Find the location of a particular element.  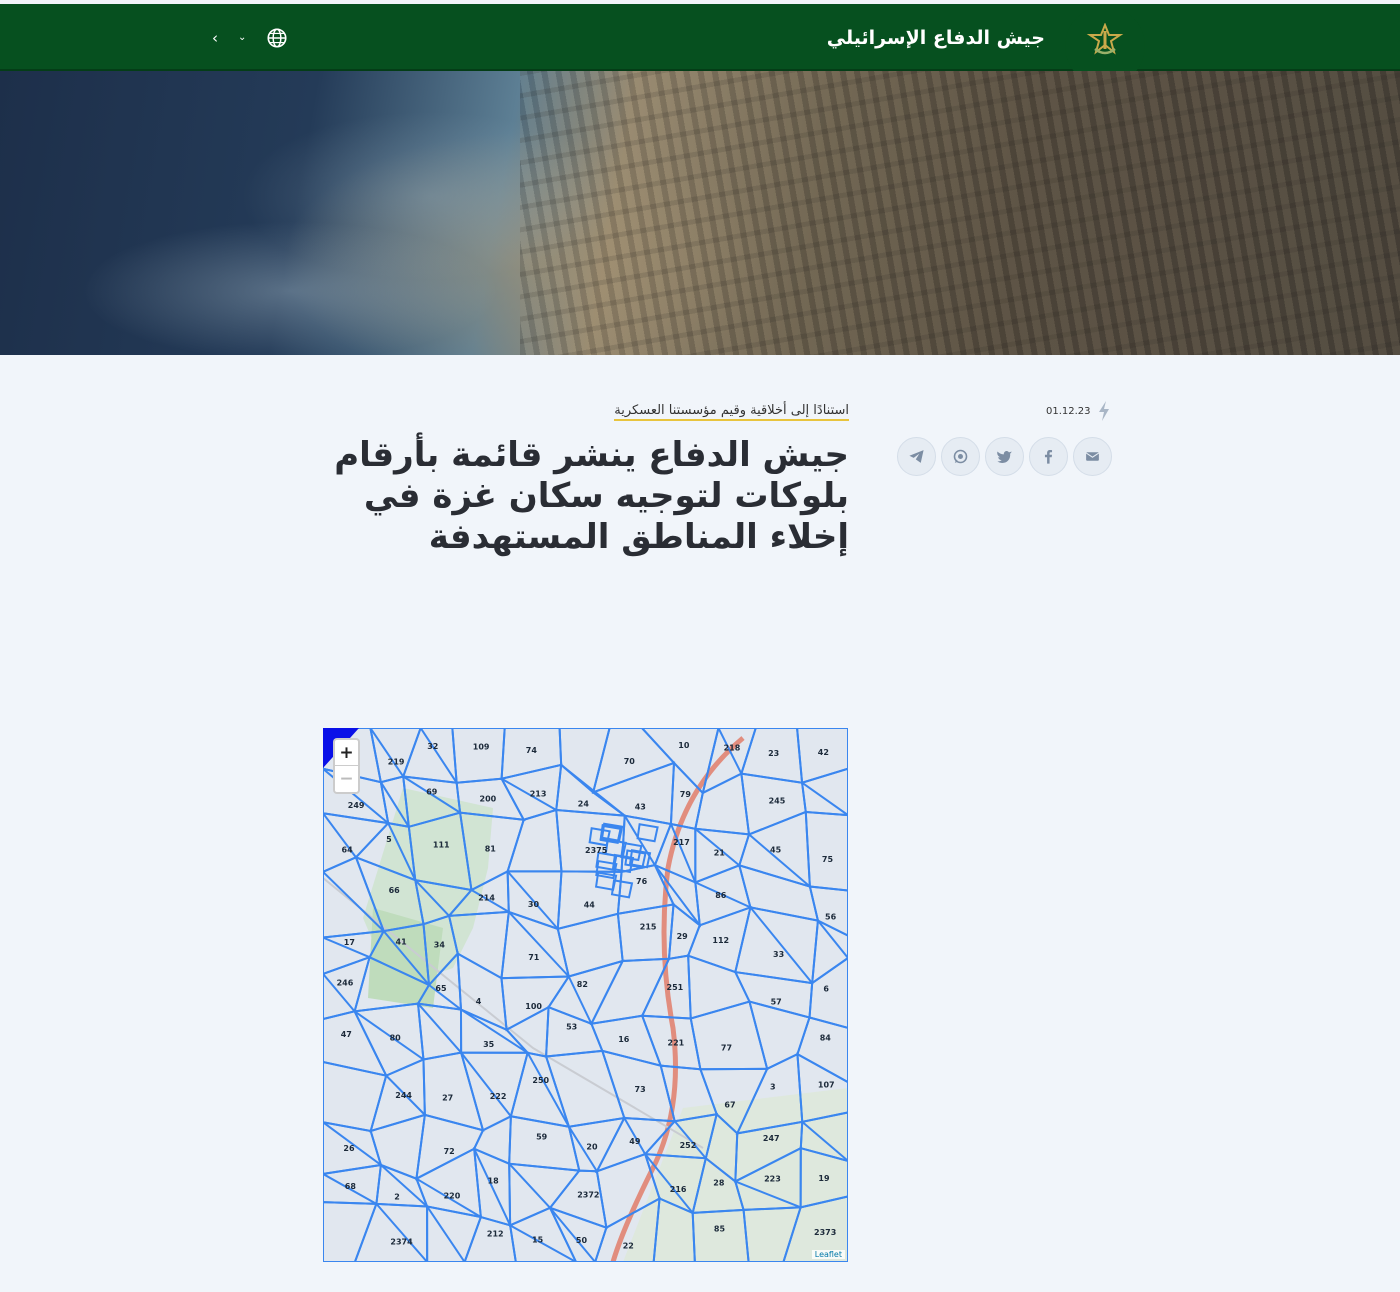

map-block-label: 15 is located at coordinates (538, 1239).